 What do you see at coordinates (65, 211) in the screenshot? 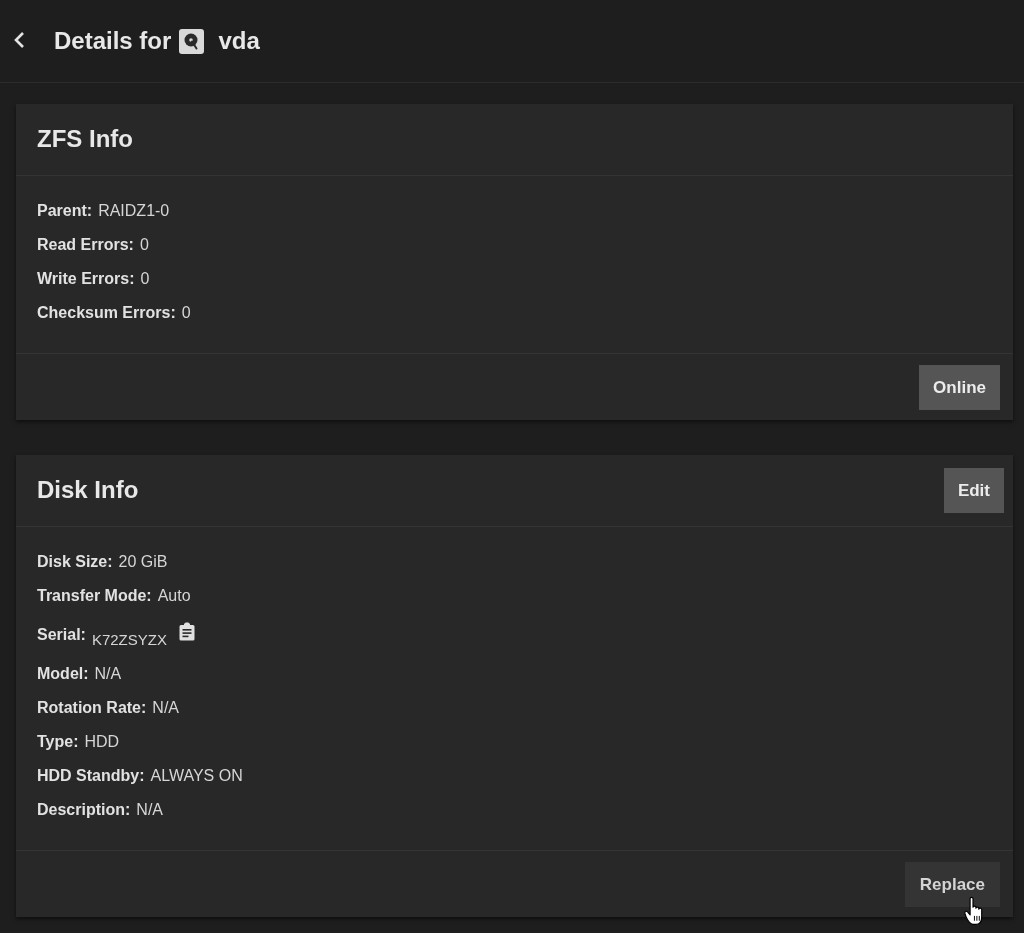
I see `field-label: Parent:` at bounding box center [65, 211].